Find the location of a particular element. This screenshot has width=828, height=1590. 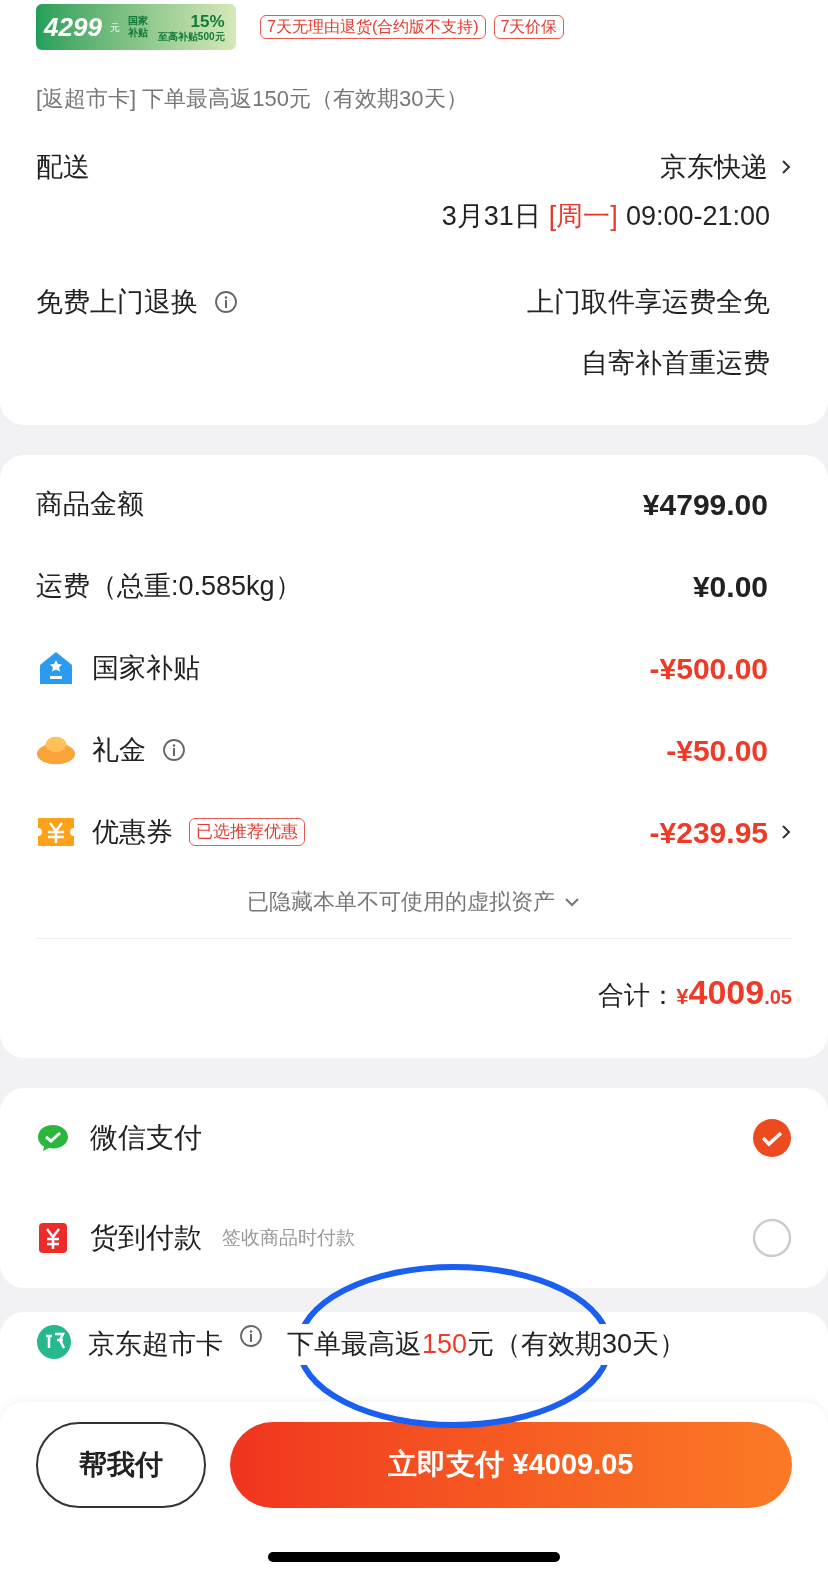

radio-unchecked is located at coordinates (772, 1238).